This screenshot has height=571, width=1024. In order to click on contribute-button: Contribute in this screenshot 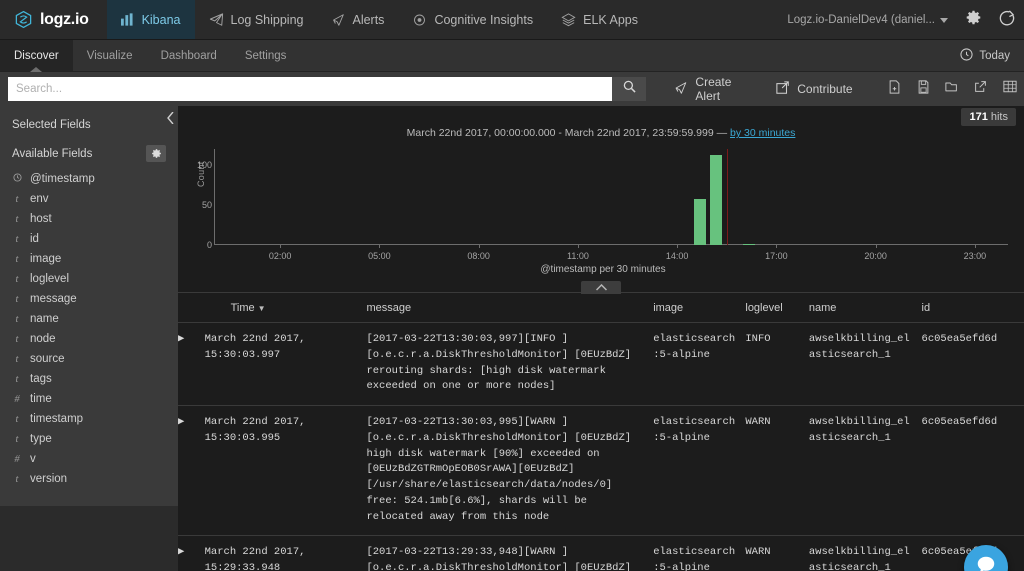, I will do `click(814, 89)`.